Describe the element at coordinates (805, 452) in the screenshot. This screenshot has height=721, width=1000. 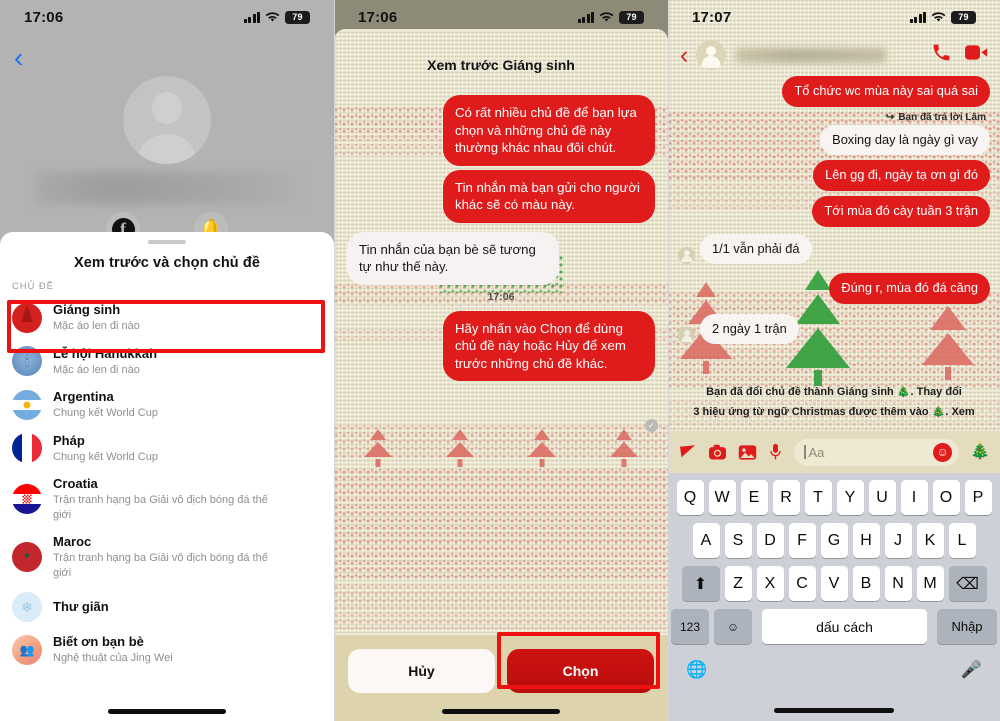
I see `text-caret` at that location.